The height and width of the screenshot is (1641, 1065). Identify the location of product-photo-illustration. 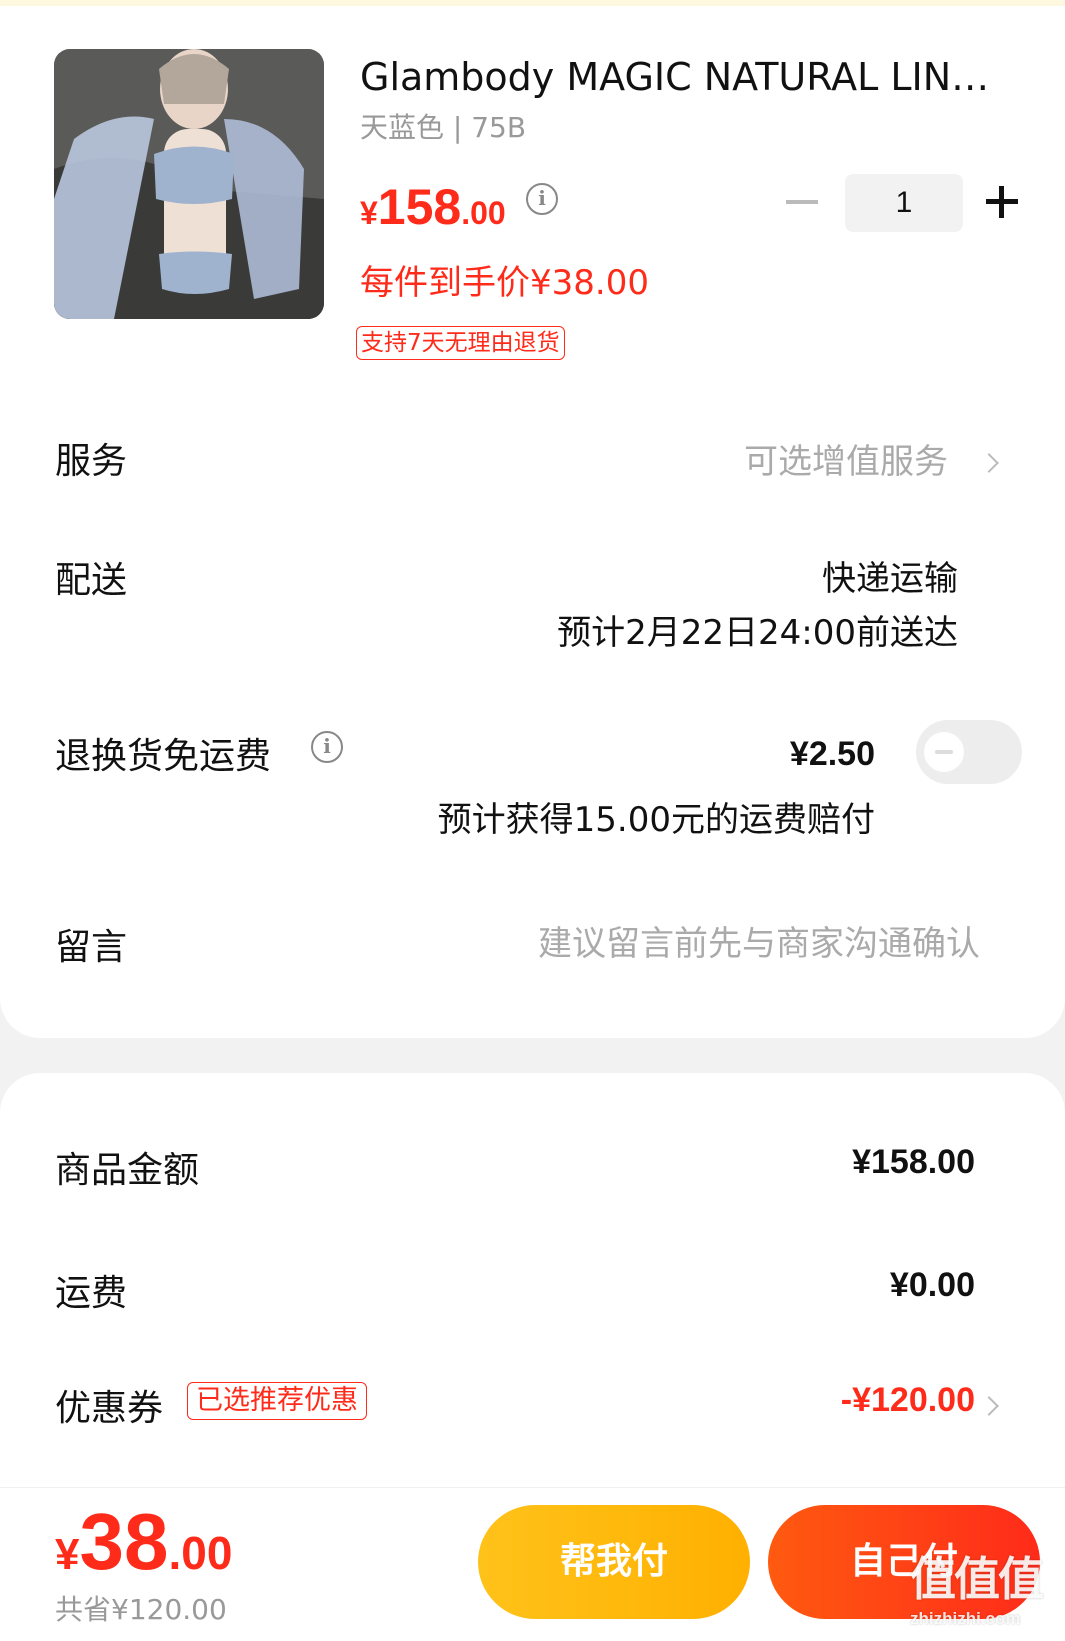
(189, 184).